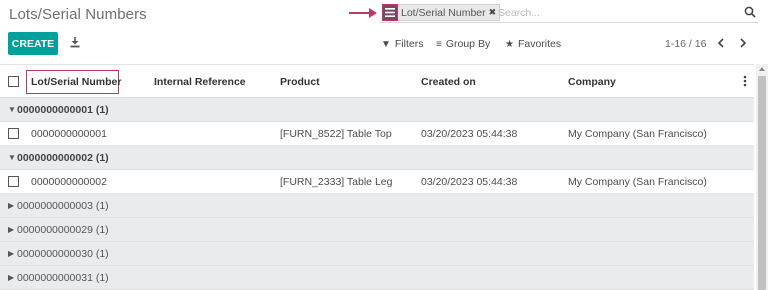  I want to click on cell-product: [FURN_2333] Table Leg, so click(336, 182).